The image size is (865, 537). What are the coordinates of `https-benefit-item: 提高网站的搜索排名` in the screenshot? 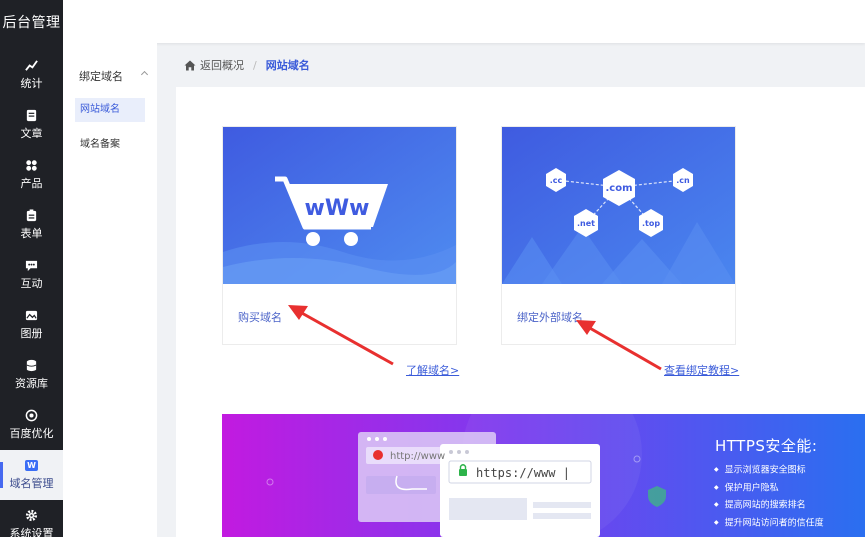 It's located at (769, 505).